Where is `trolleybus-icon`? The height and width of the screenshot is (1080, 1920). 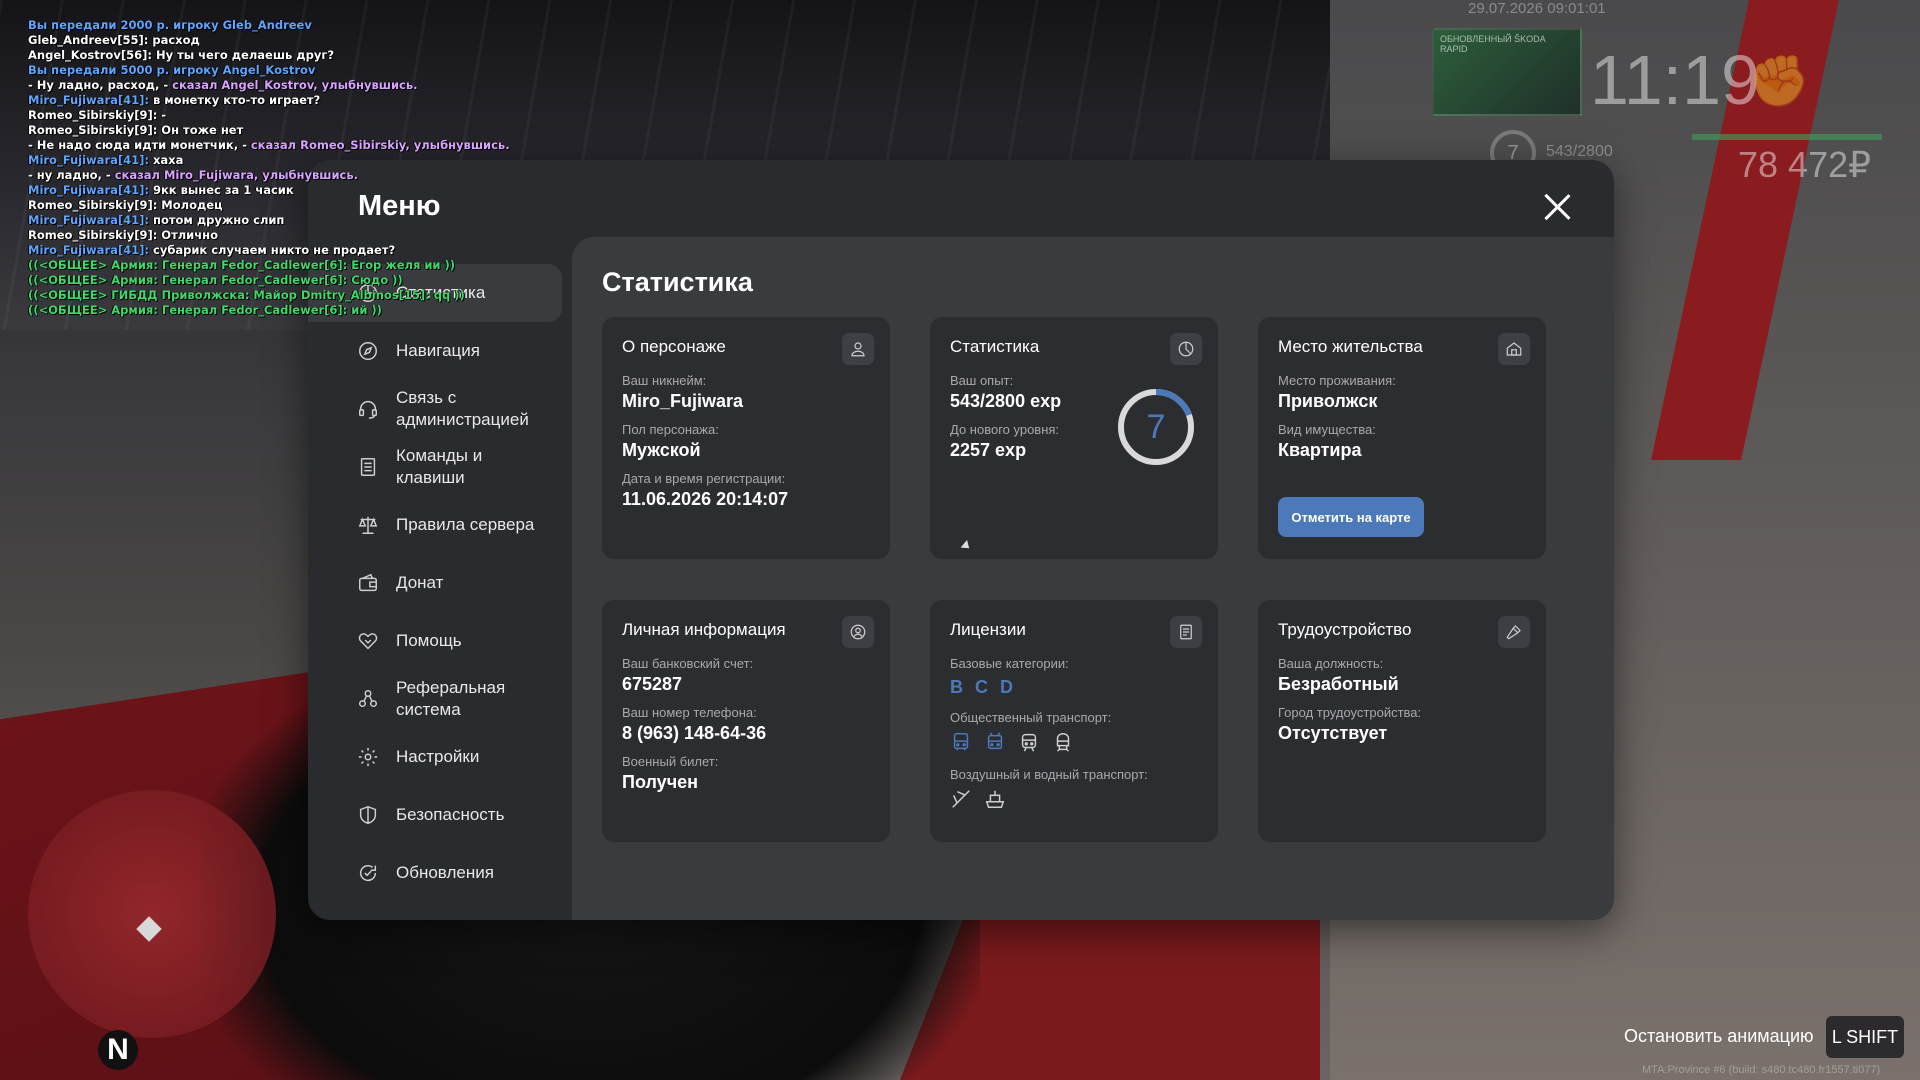 trolleybus-icon is located at coordinates (995, 742).